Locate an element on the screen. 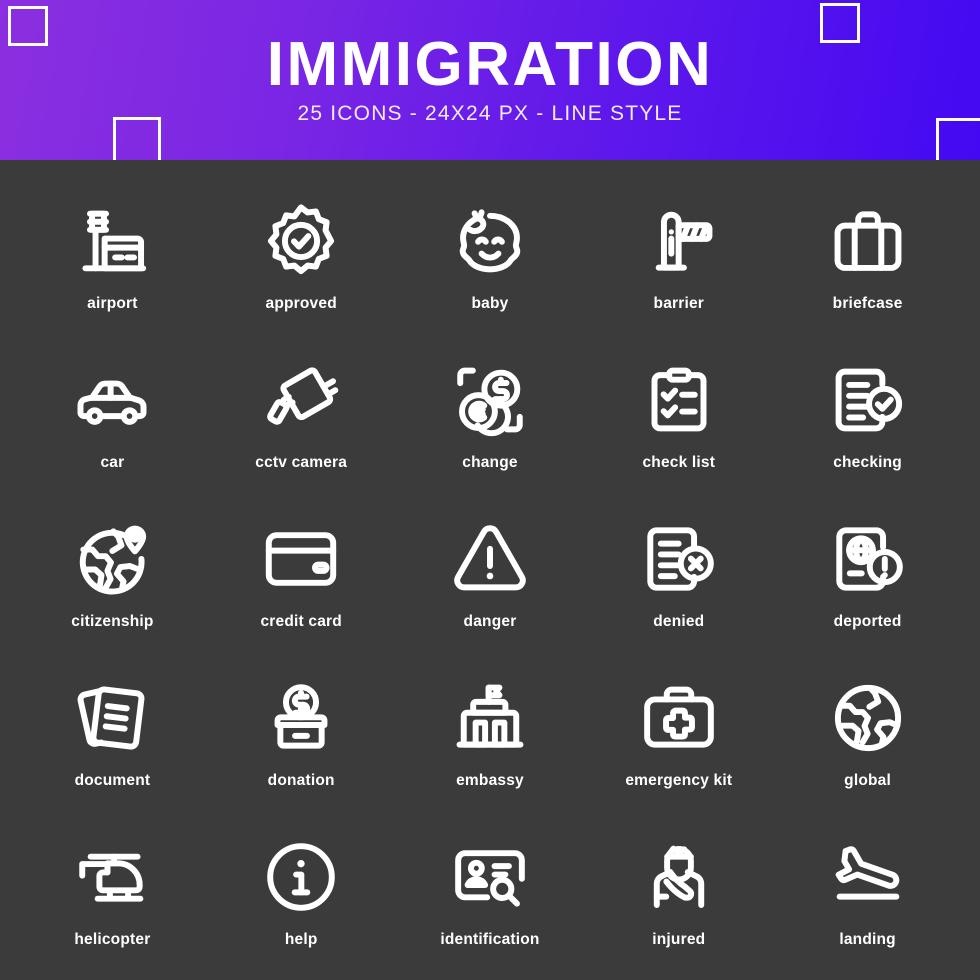 The width and height of the screenshot is (980, 980). icon-cell-deported: deported is located at coordinates (867, 571).